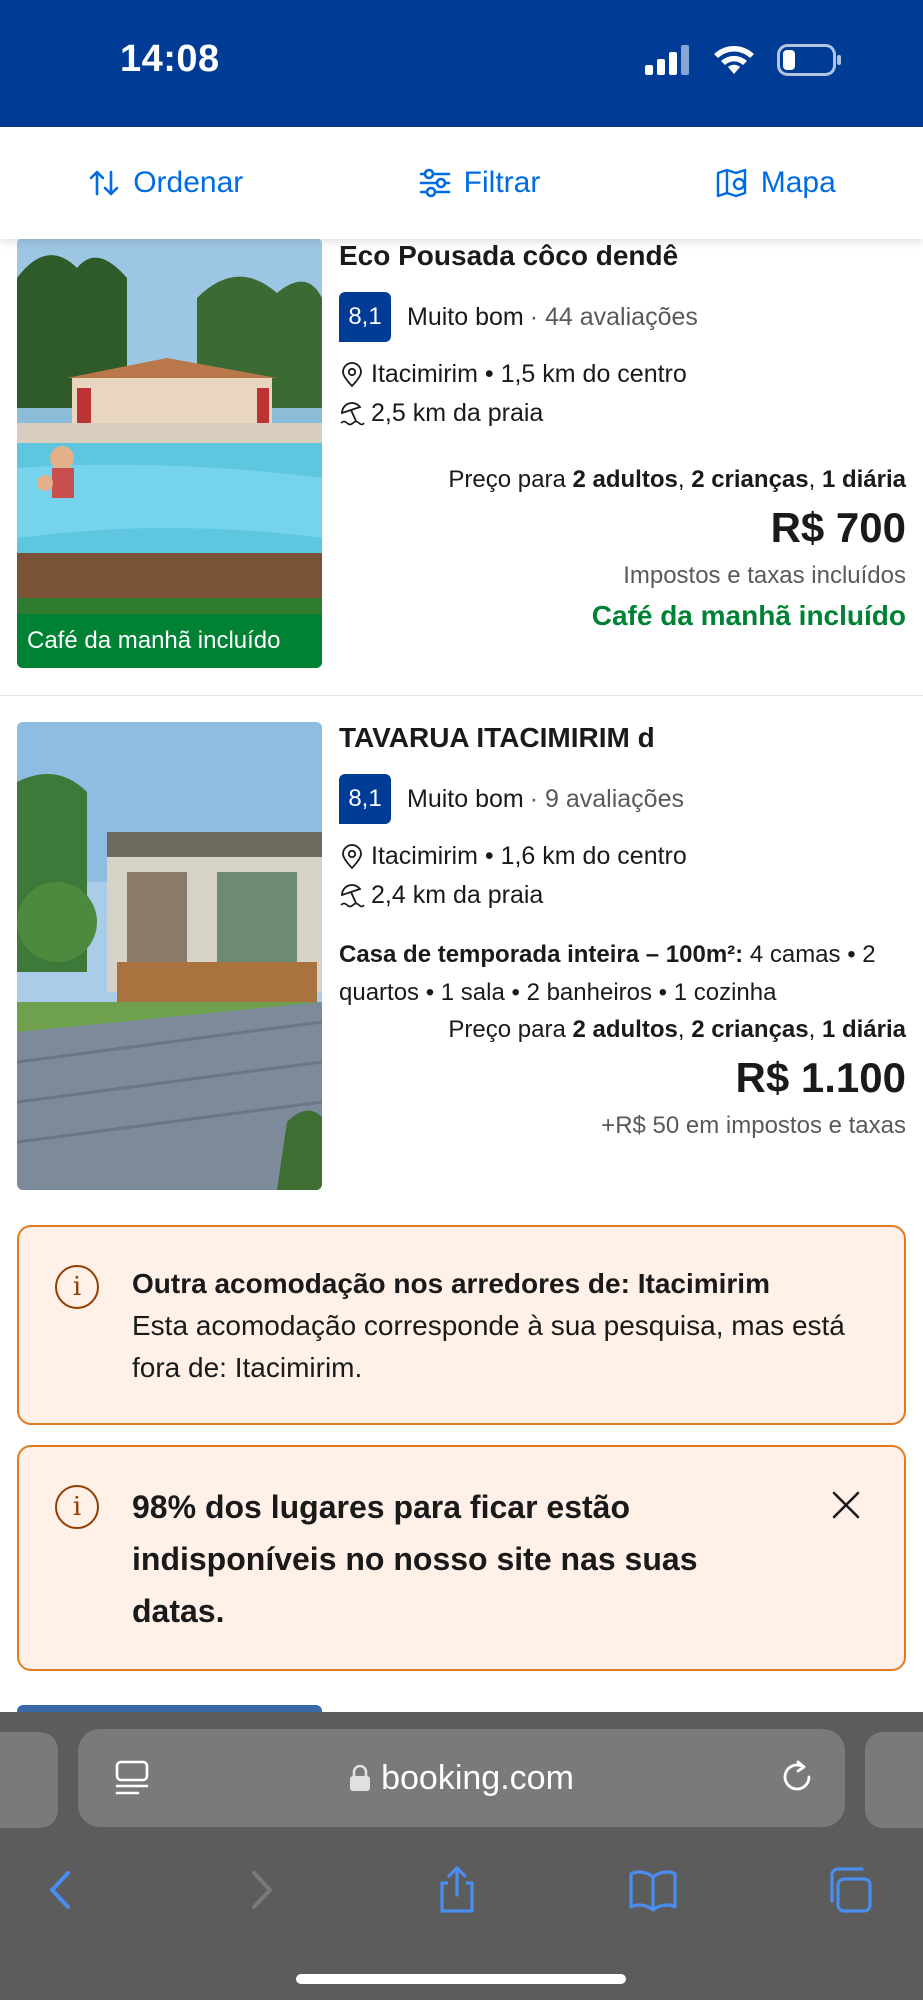  I want to click on signal-icon, so click(667, 60).